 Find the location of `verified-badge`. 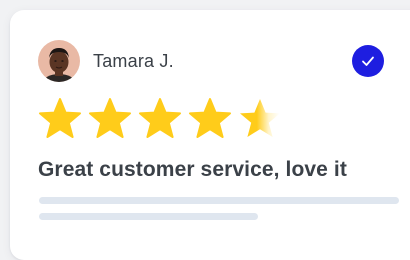

verified-badge is located at coordinates (368, 61).